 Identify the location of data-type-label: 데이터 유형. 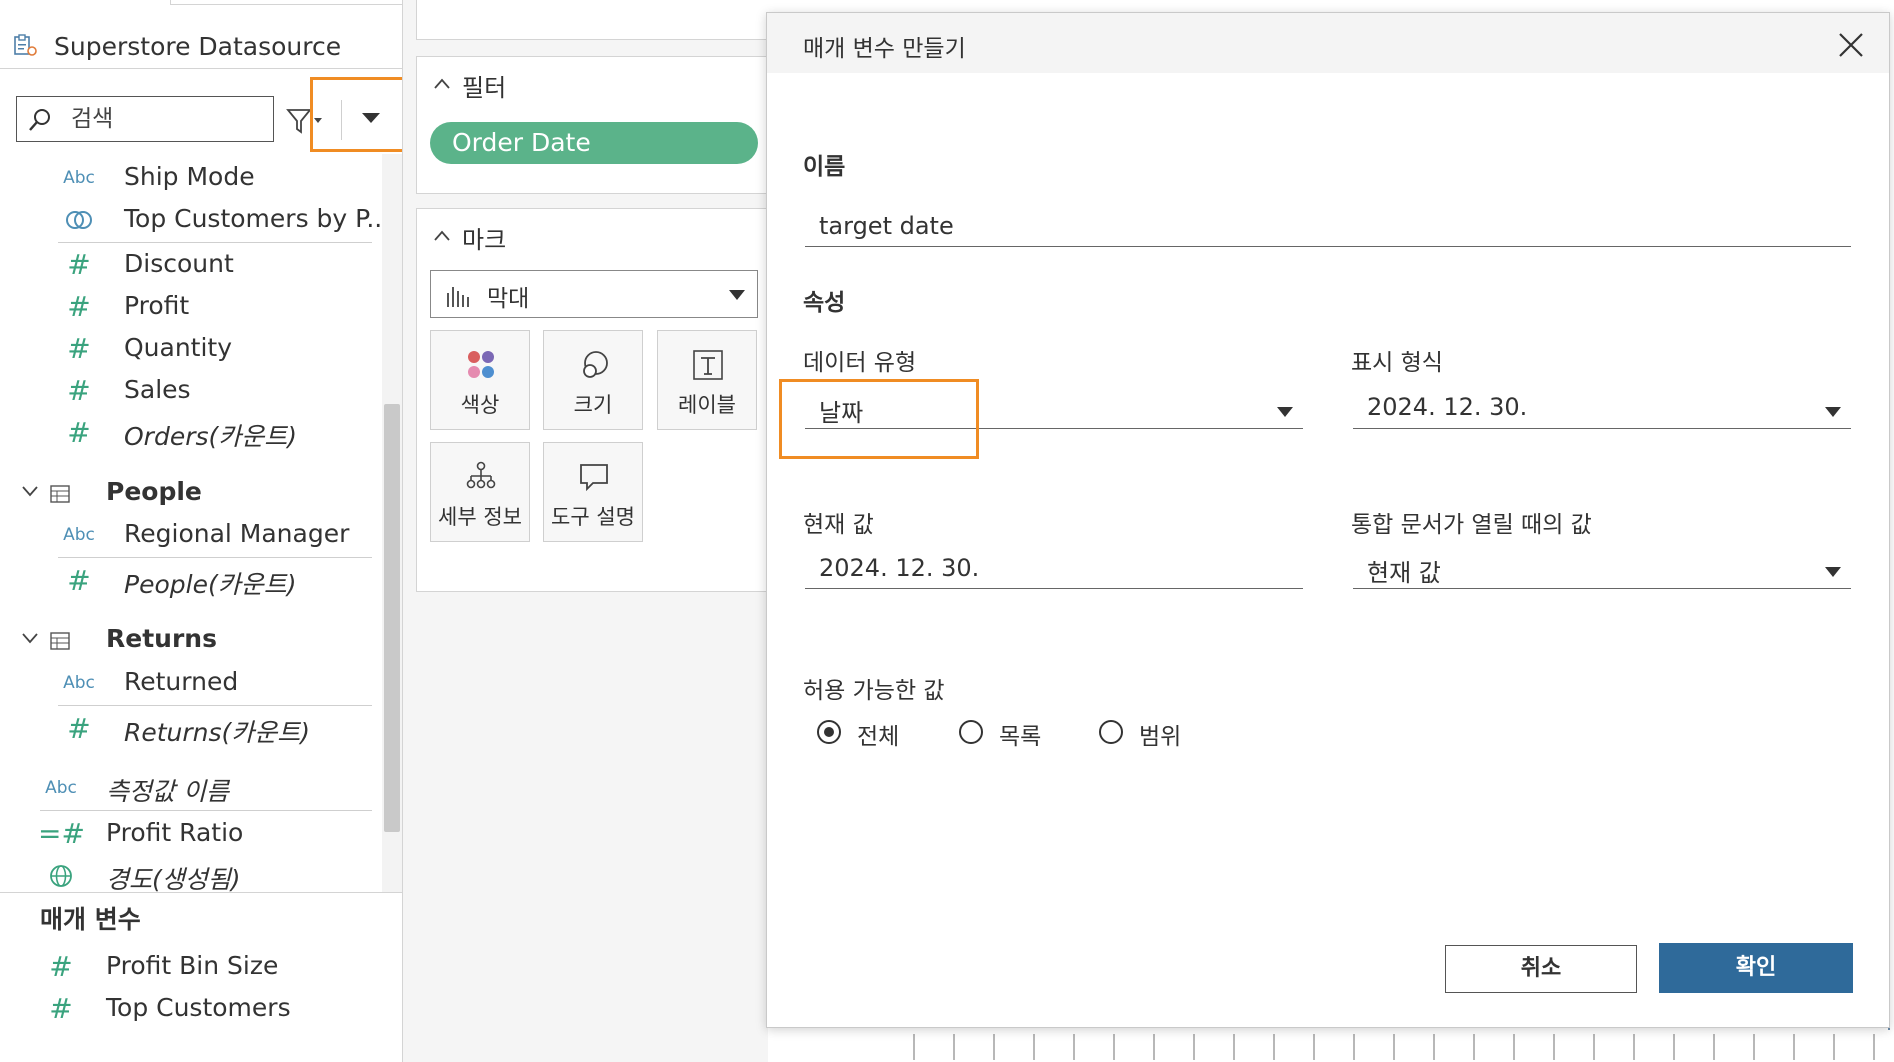
(860, 363).